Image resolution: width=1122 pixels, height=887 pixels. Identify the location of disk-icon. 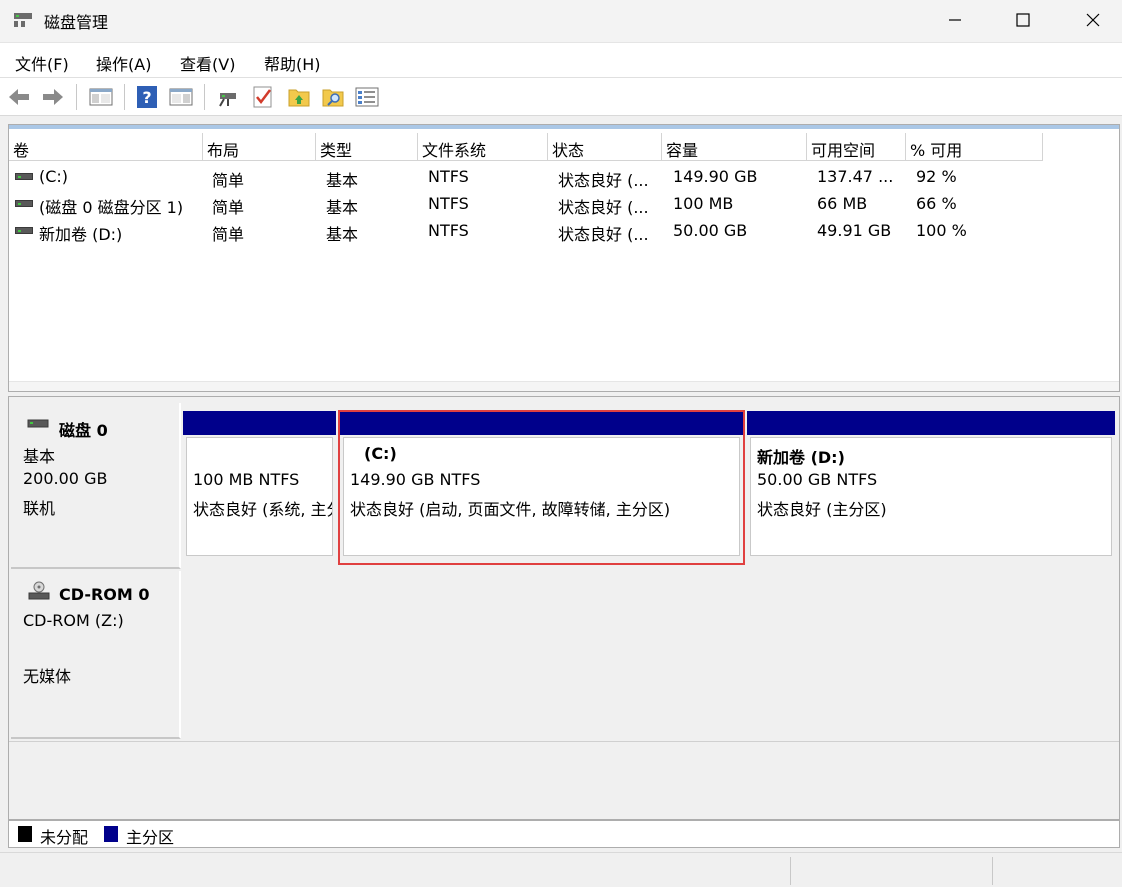
(38, 423).